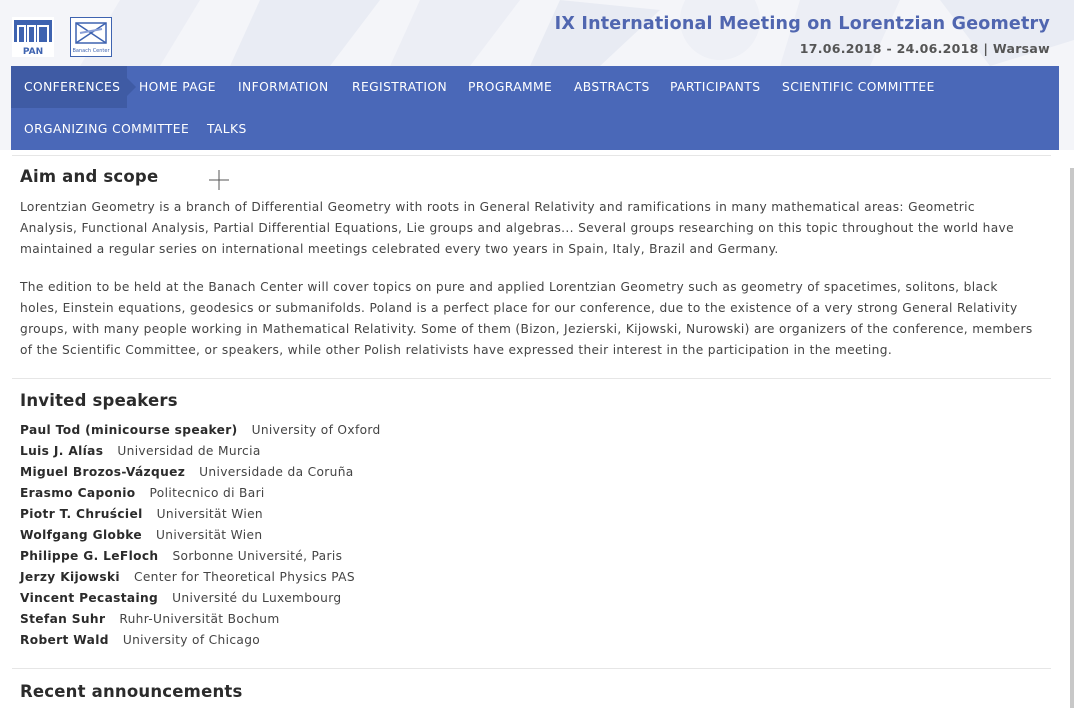 This screenshot has width=1074, height=718. What do you see at coordinates (858, 87) in the screenshot?
I see `nav-item-scientific-committee: SCIENTIFIC COMMITTEE` at bounding box center [858, 87].